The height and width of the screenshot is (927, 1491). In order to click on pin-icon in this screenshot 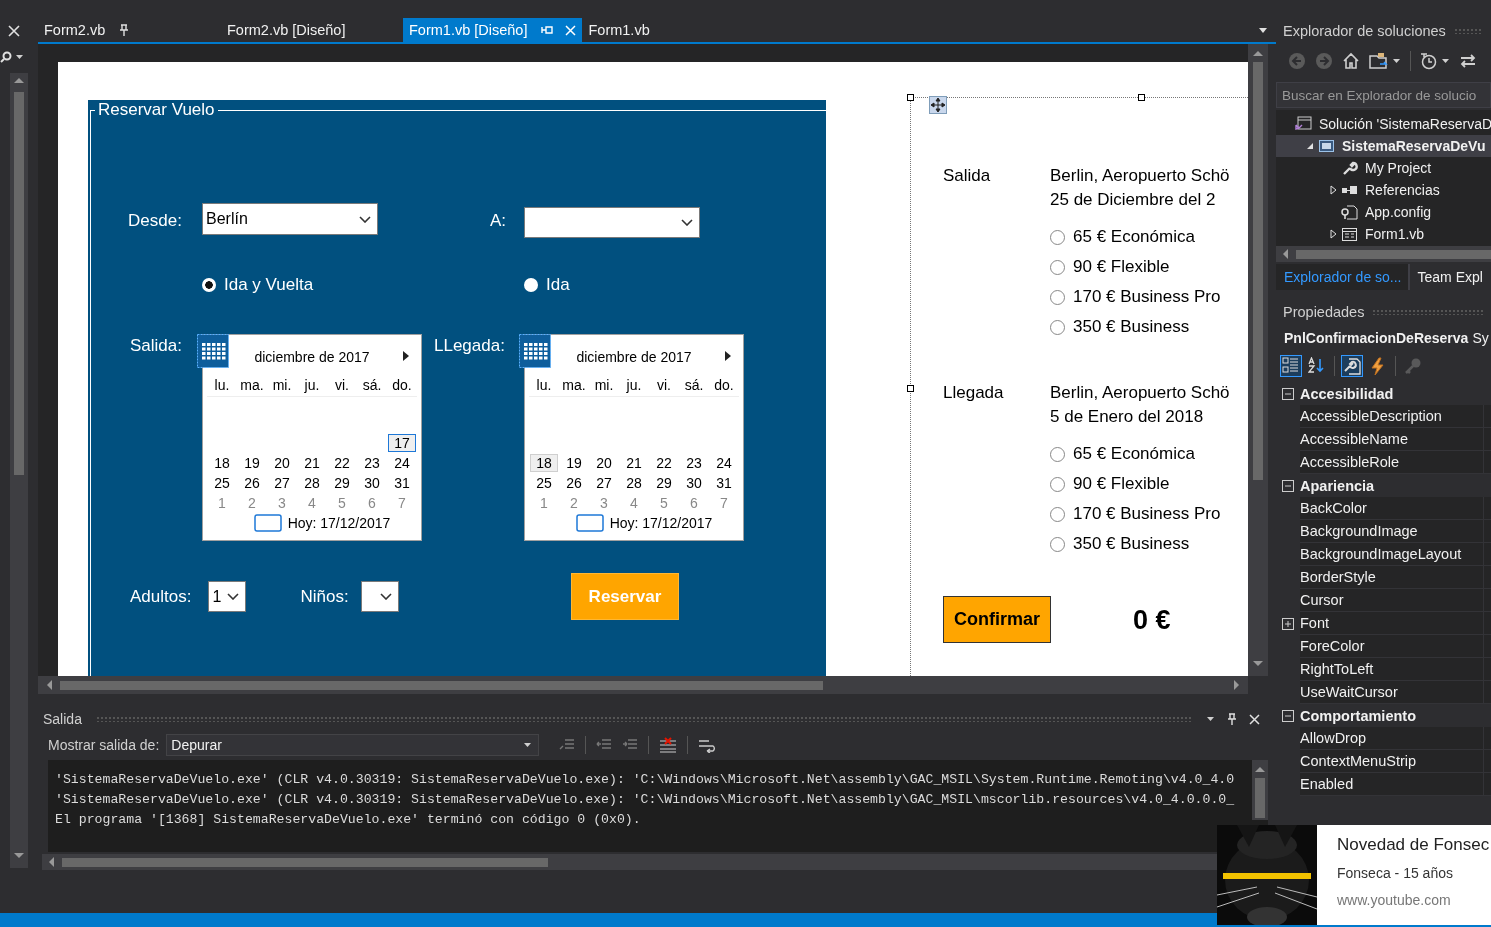, I will do `click(124, 30)`.